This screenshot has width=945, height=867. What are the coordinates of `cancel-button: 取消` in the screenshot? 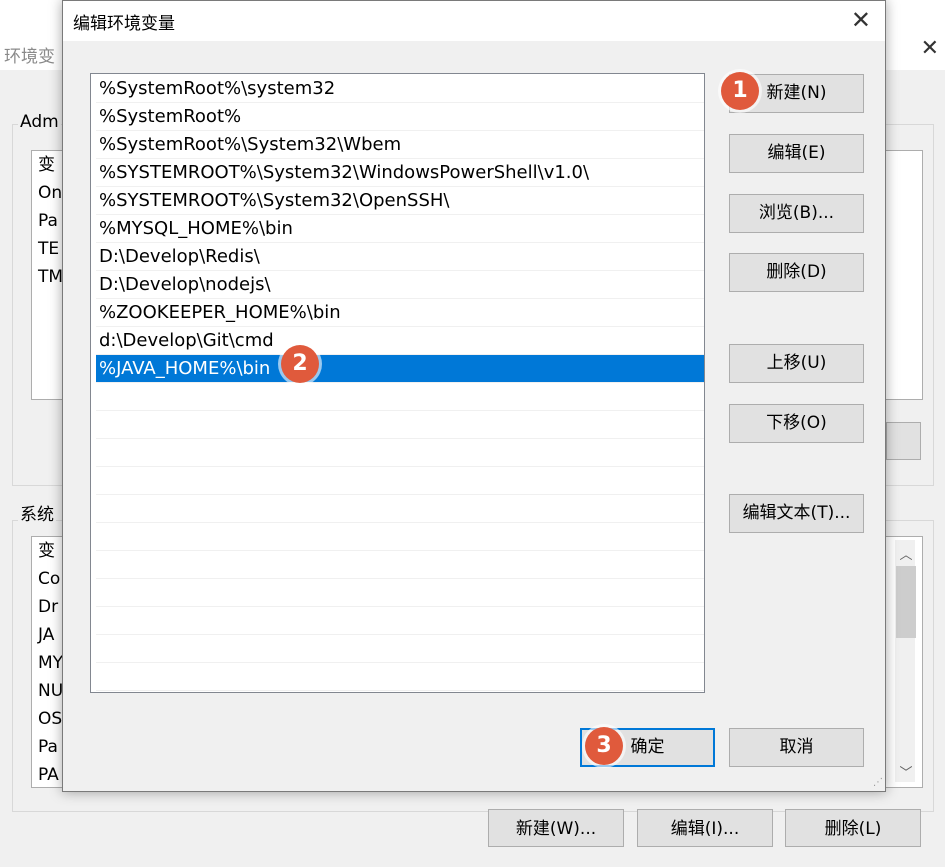 It's located at (796, 747).